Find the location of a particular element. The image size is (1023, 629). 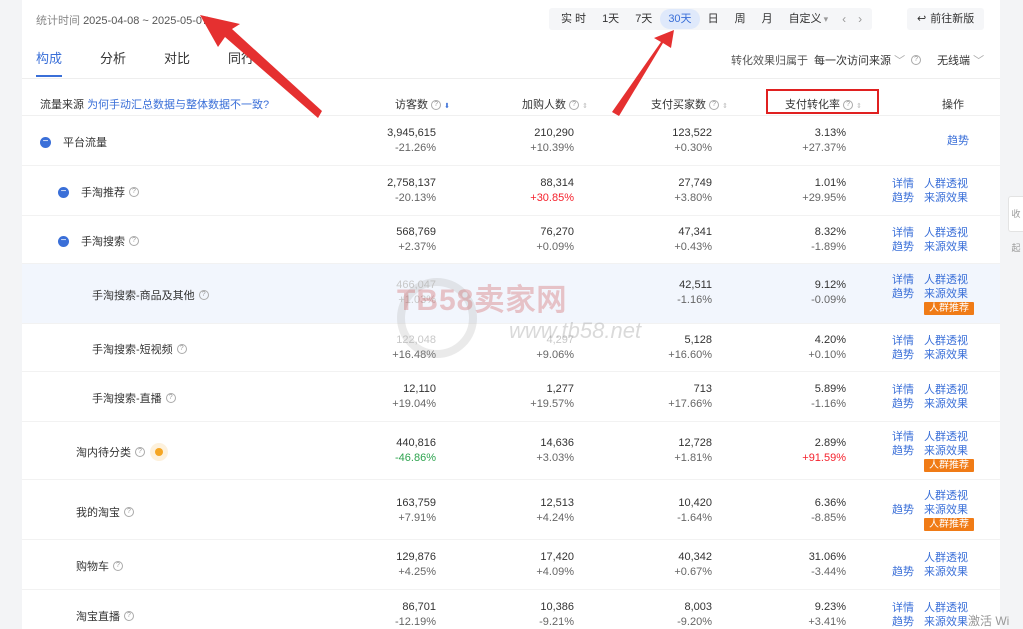

value: 568,769 is located at coordinates (416, 232).